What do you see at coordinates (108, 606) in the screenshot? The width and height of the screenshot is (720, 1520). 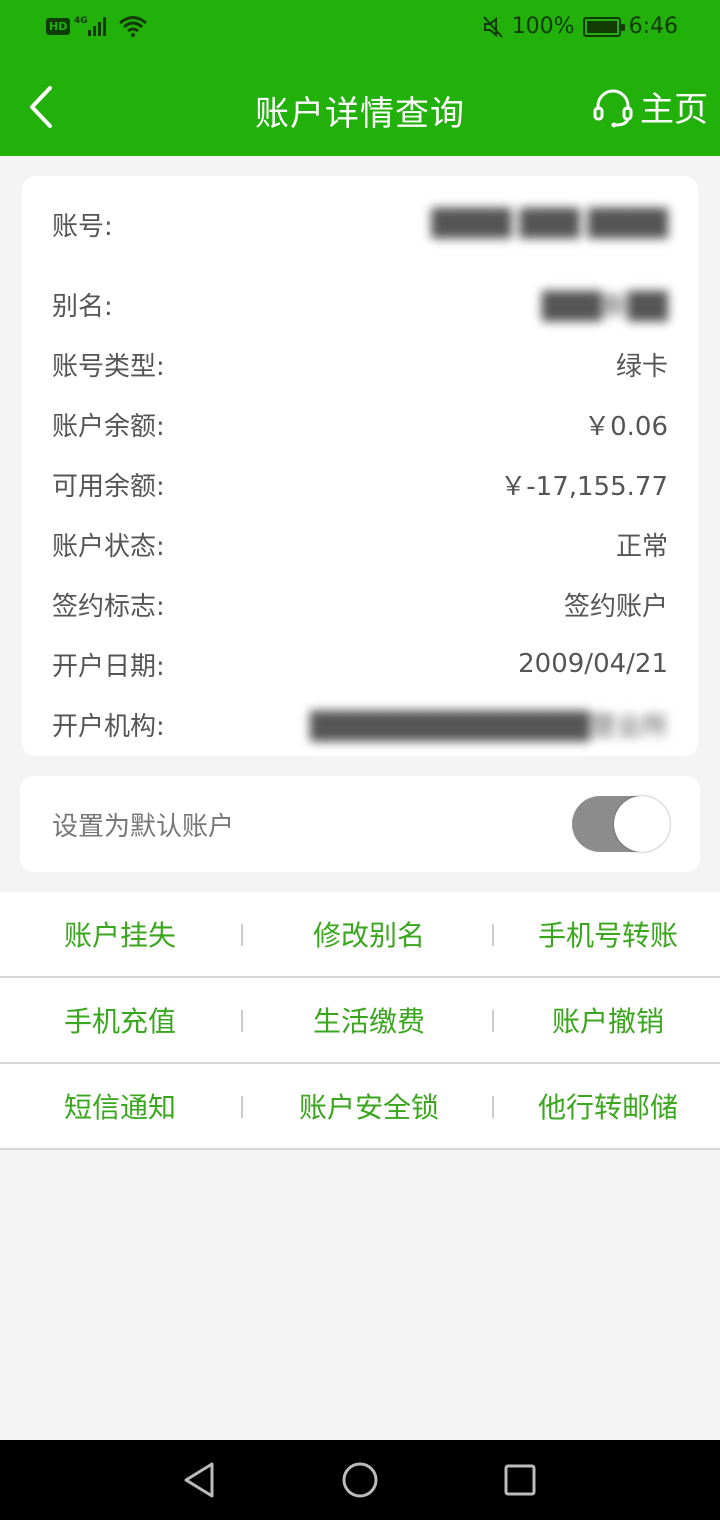 I see `detail-label: 签约标志:` at bounding box center [108, 606].